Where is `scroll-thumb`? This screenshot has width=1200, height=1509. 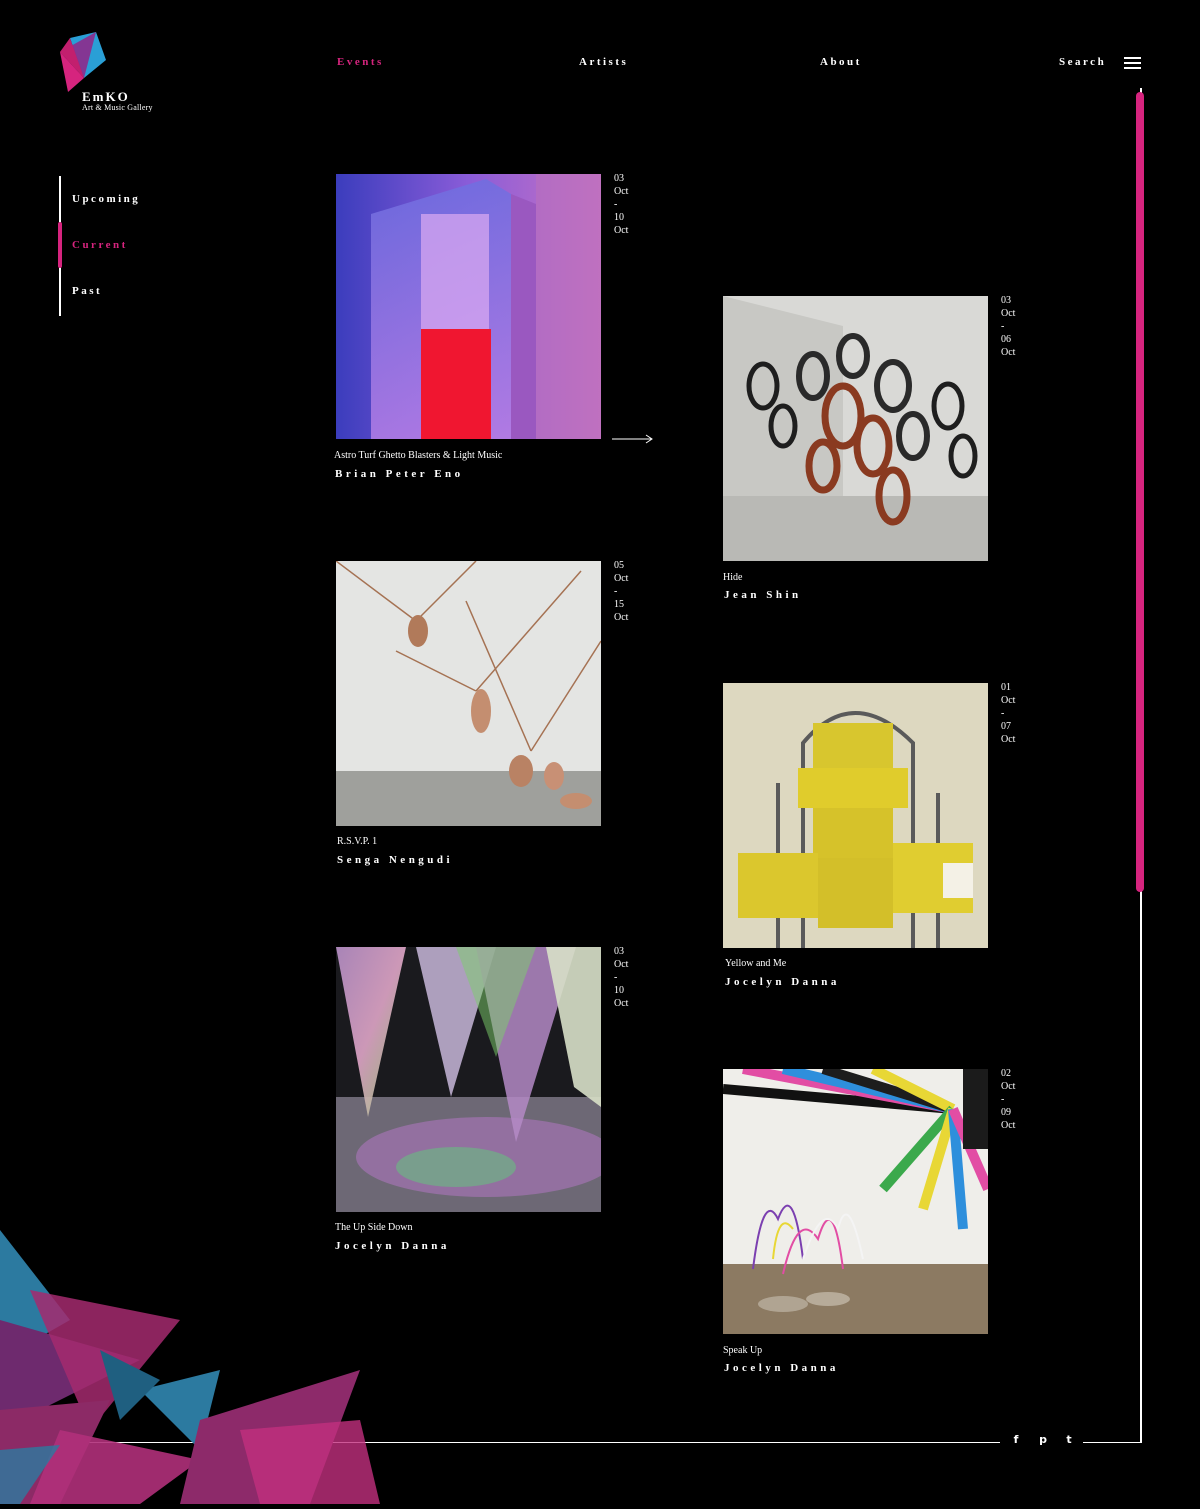
scroll-thumb is located at coordinates (1140, 492).